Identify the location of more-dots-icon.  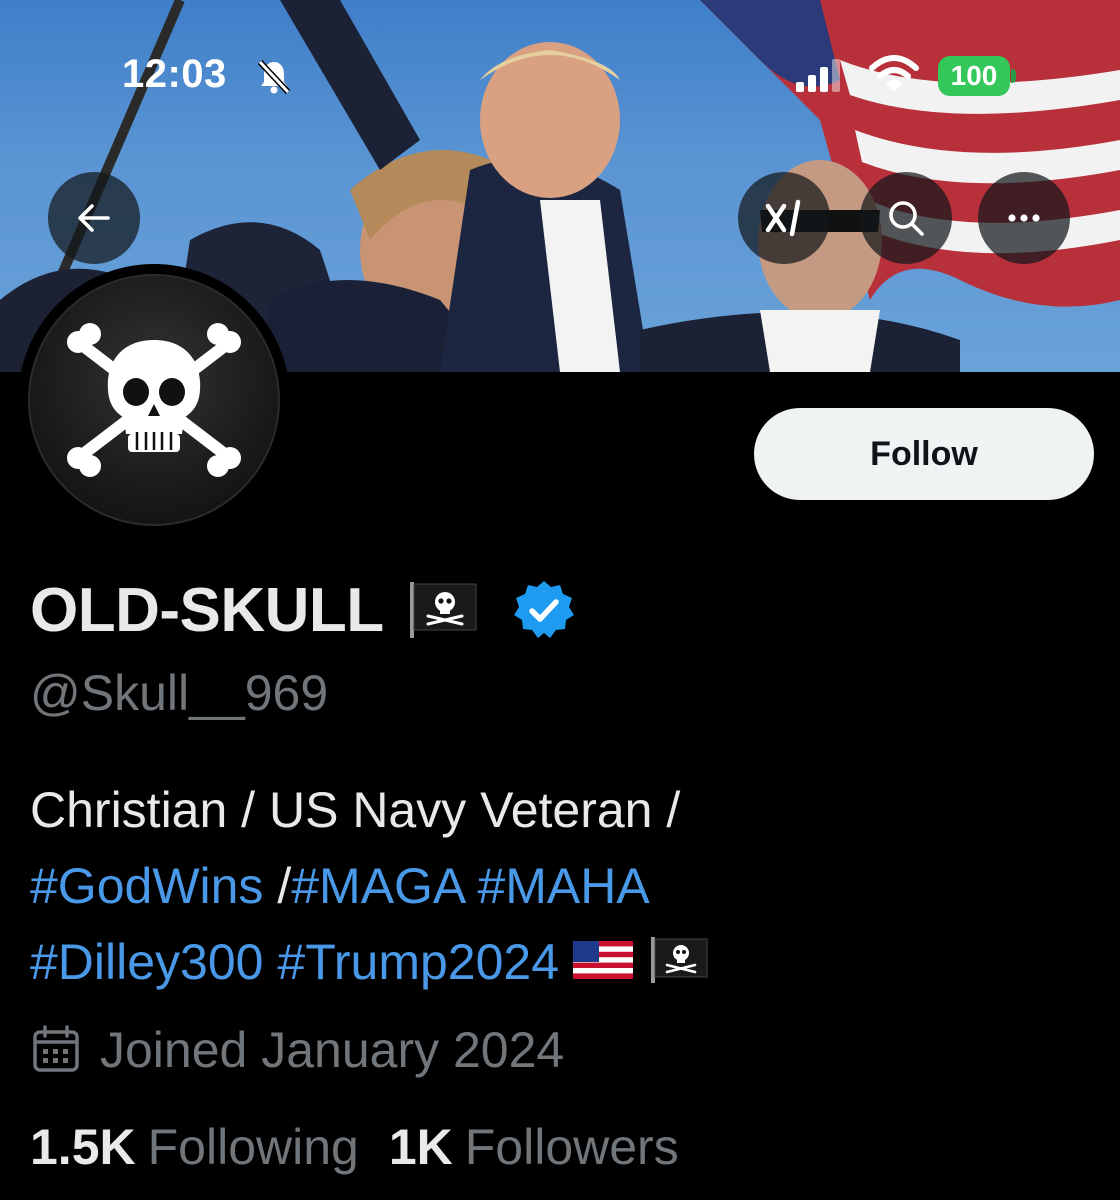
(1024, 218).